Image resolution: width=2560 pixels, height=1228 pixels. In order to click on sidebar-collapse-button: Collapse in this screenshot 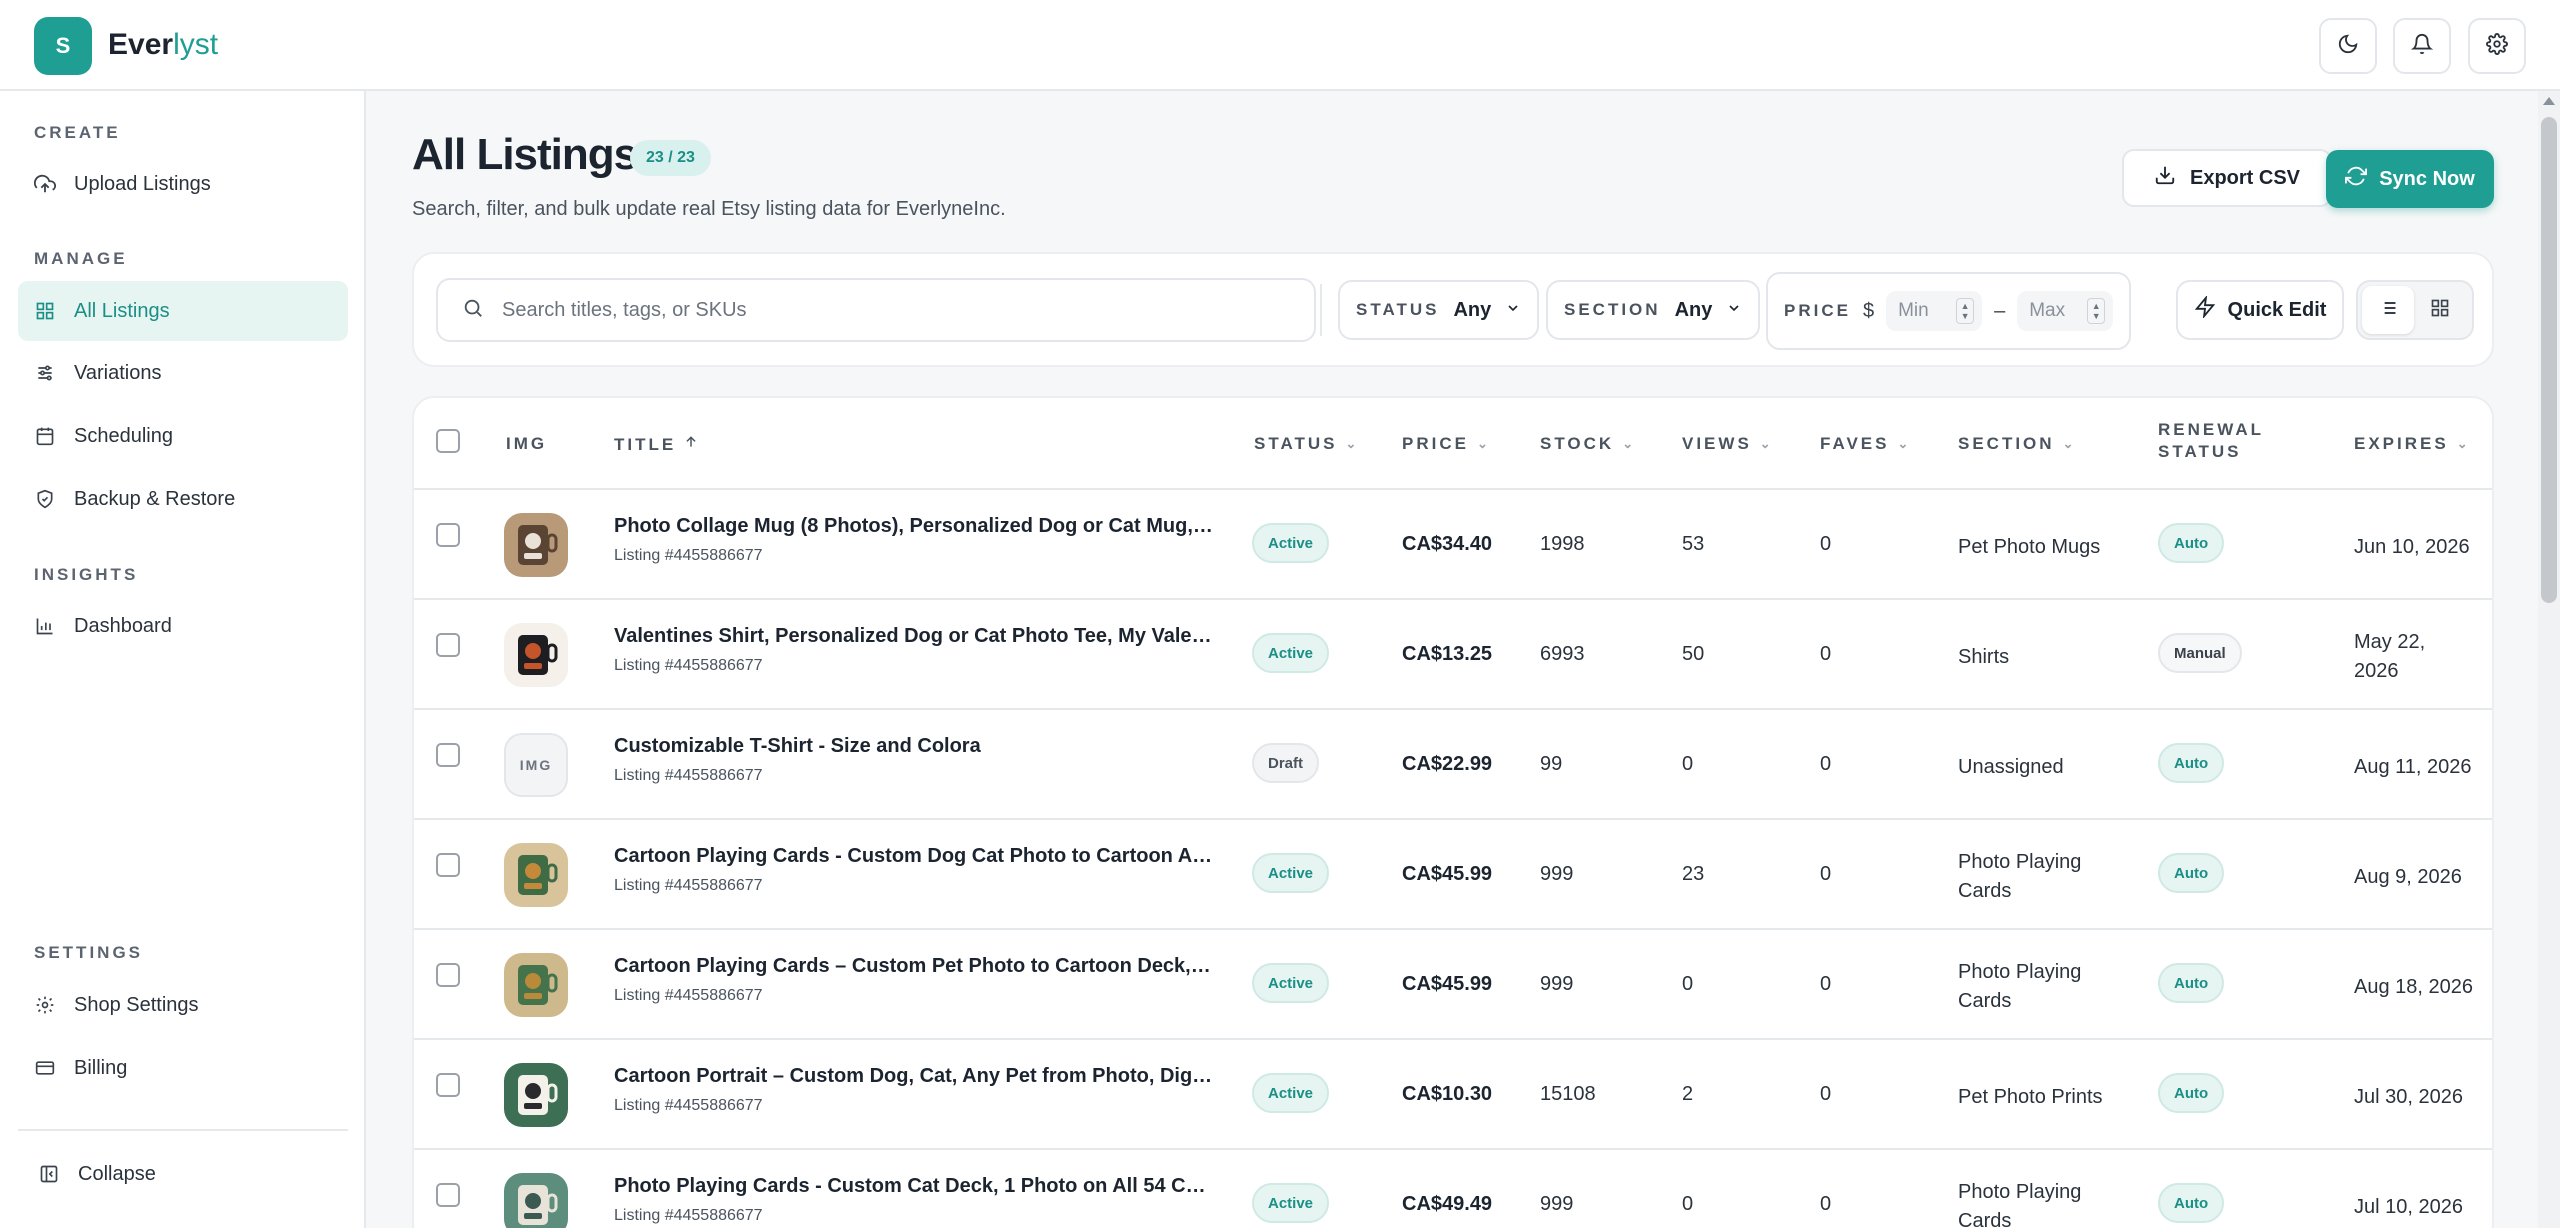, I will do `click(187, 1174)`.